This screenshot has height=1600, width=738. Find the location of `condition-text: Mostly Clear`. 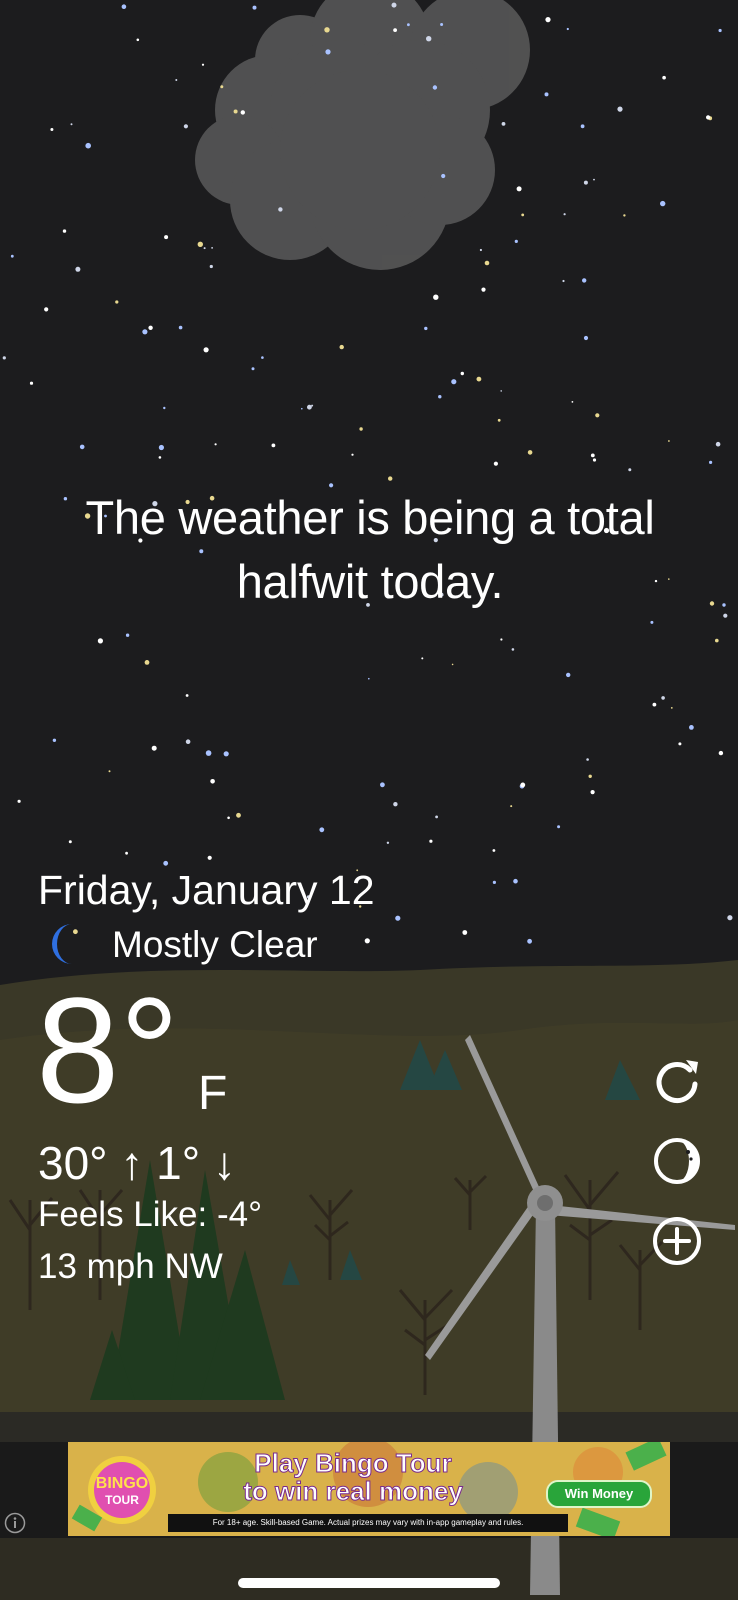

condition-text: Mostly Clear is located at coordinates (215, 944).